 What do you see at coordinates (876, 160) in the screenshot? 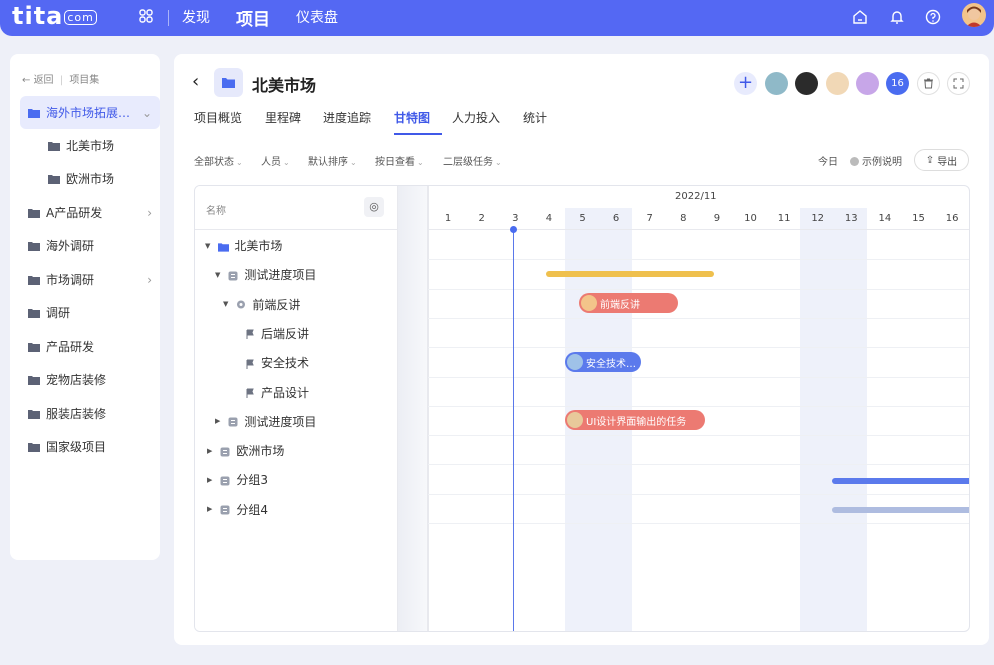
I see `legend-button: 示例说明` at bounding box center [876, 160].